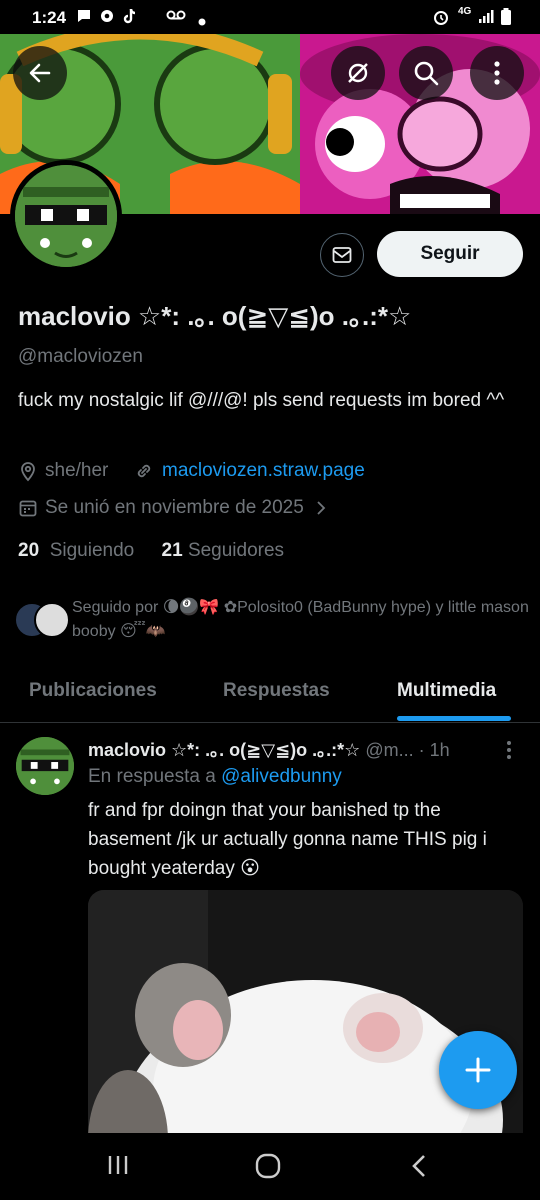 The image size is (540, 1200). I want to click on followers-link: 21 Seguidores, so click(223, 550).